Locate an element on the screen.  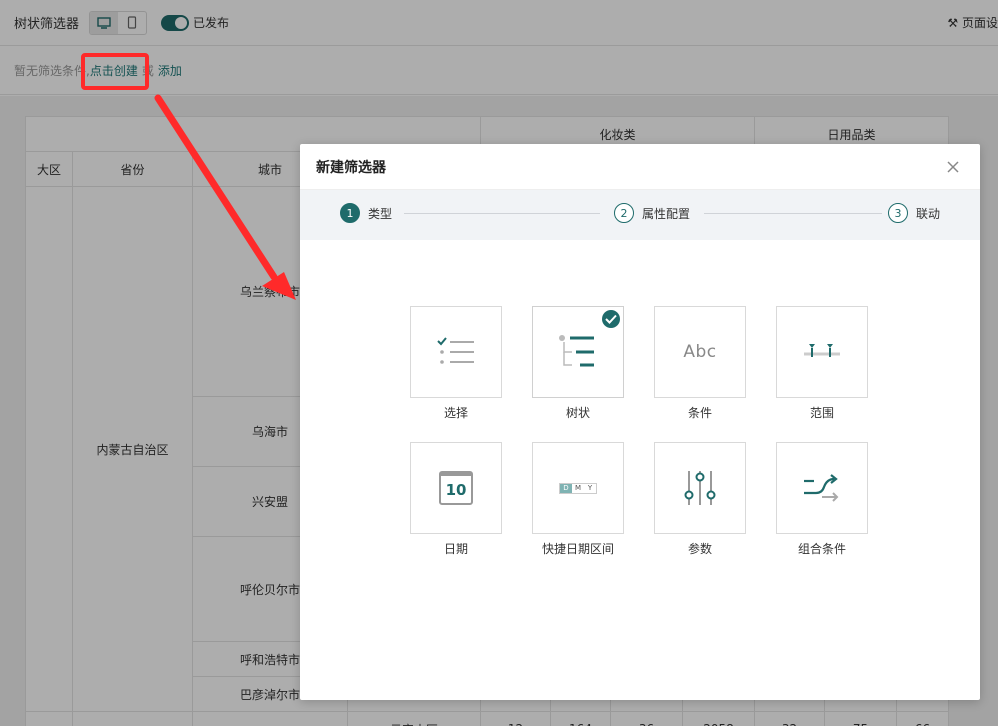
text-condition-icon: Abc is located at coordinates (700, 352).